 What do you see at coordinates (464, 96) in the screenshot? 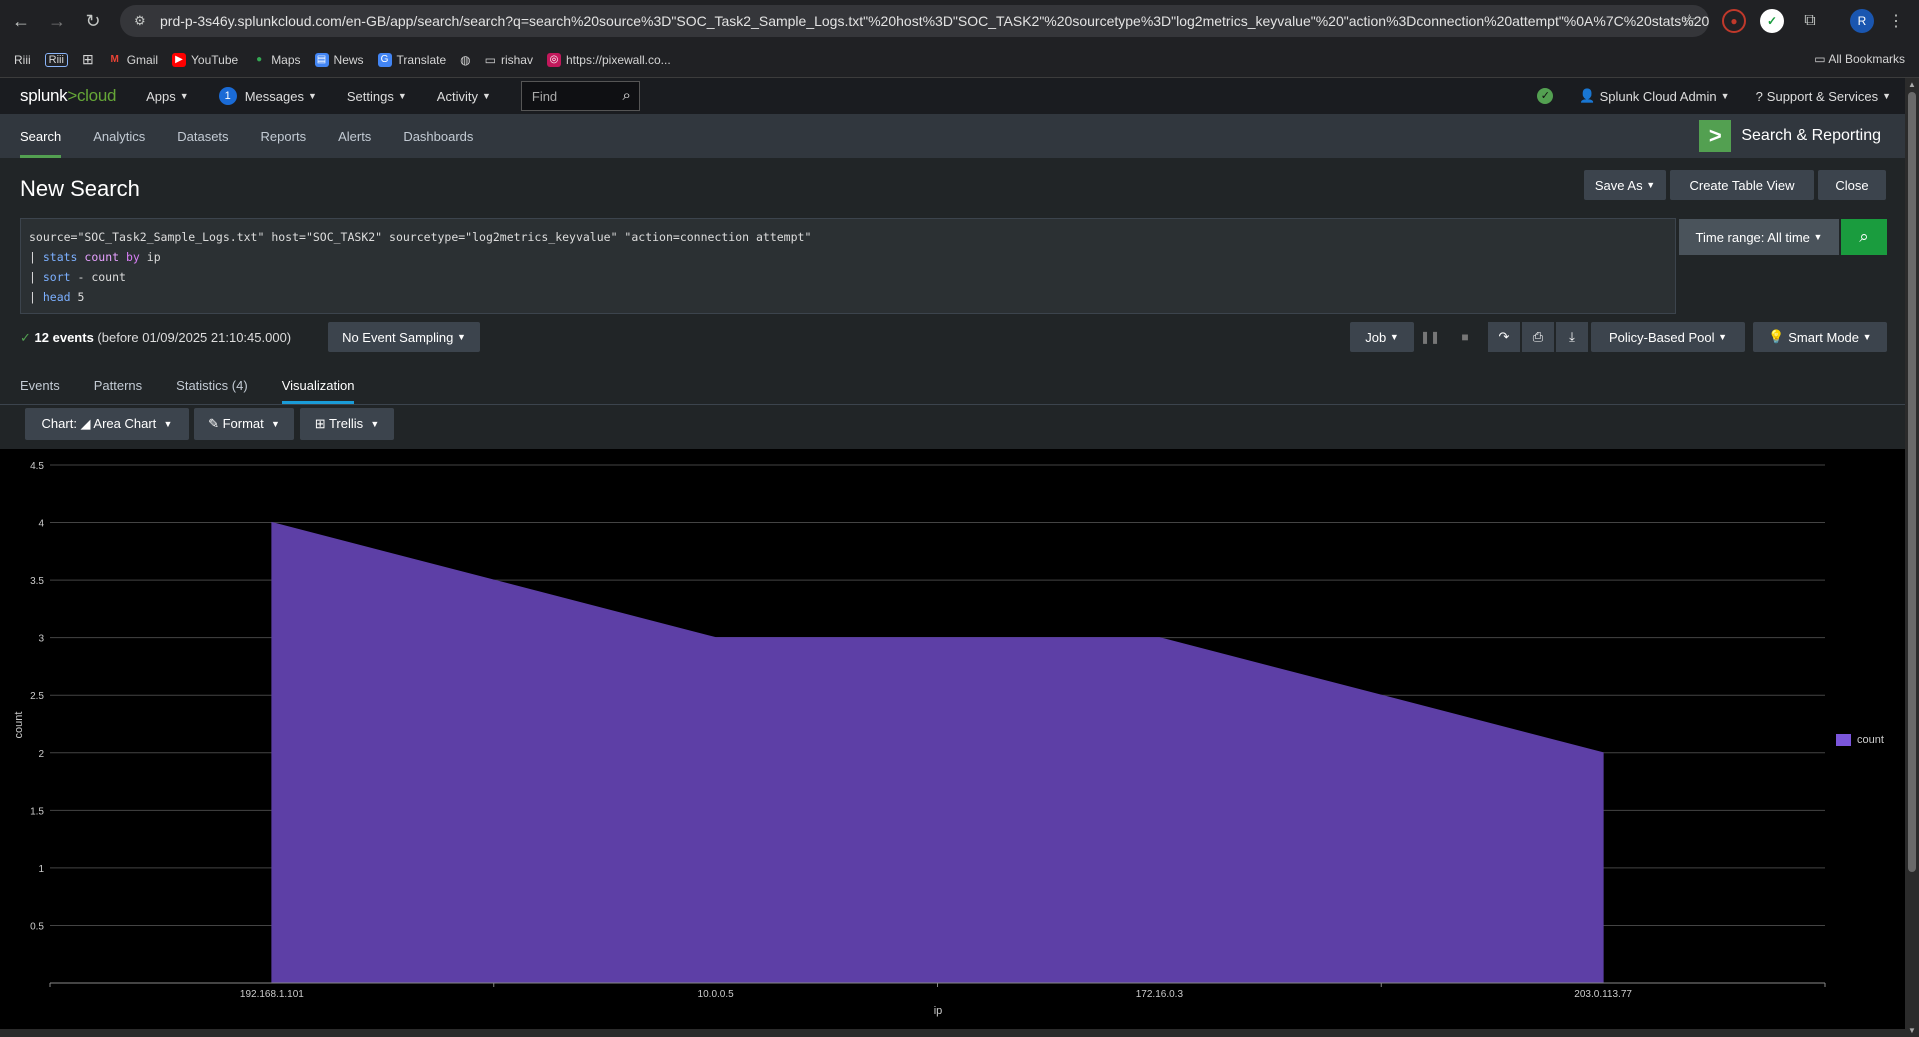
I see `activity-menu: Activity ▼` at bounding box center [464, 96].